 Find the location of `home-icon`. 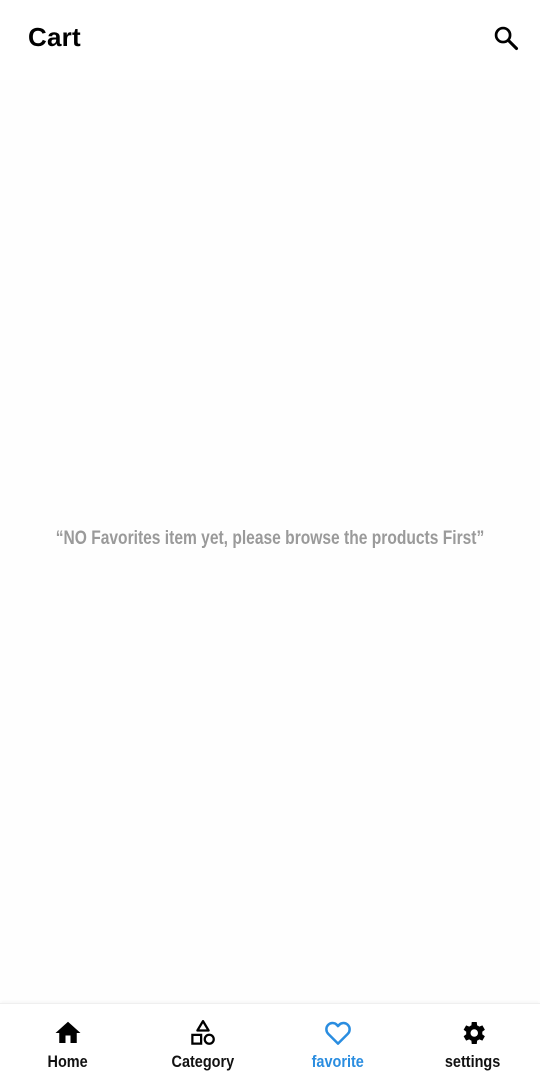

home-icon is located at coordinates (68, 1033).